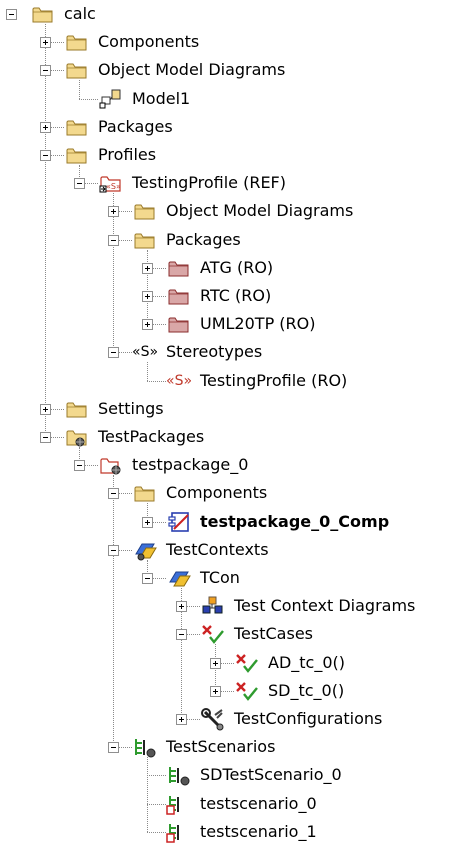 Image resolution: width=450 pixels, height=858 pixels. I want to click on tree-node: testpackage_0, so click(225, 465).